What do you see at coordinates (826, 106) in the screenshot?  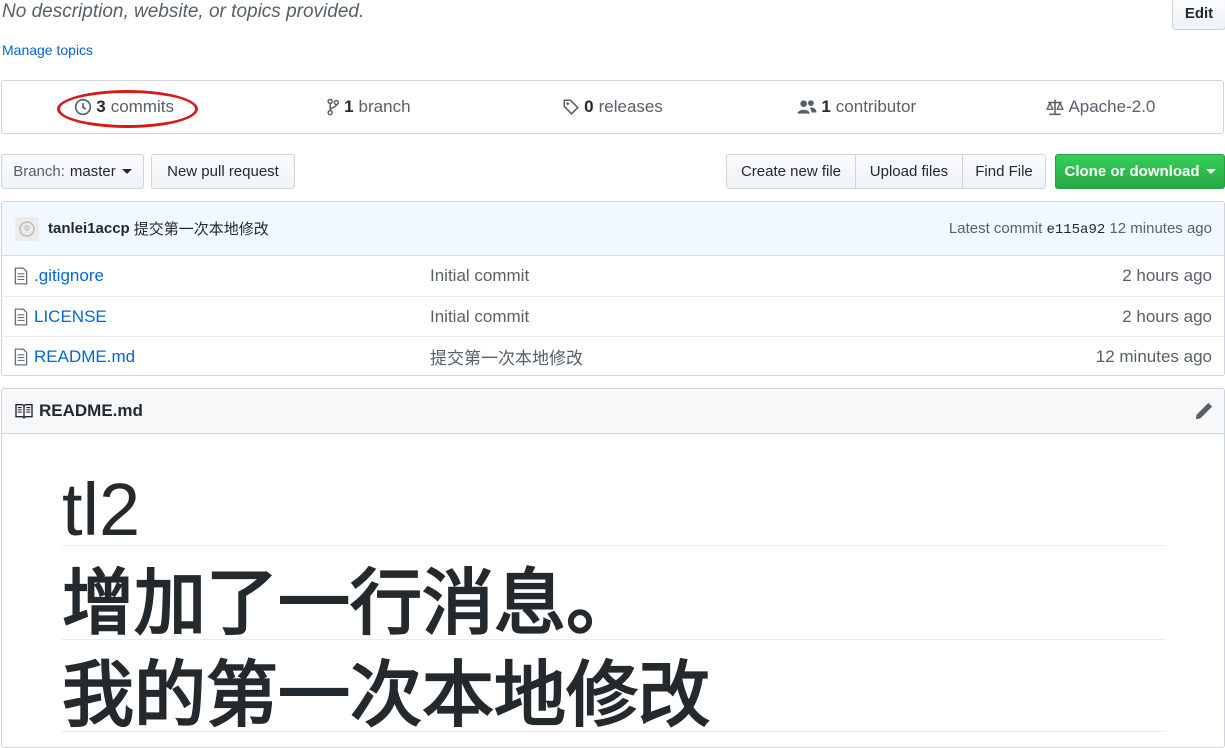 I see `contributors-count: 1` at bounding box center [826, 106].